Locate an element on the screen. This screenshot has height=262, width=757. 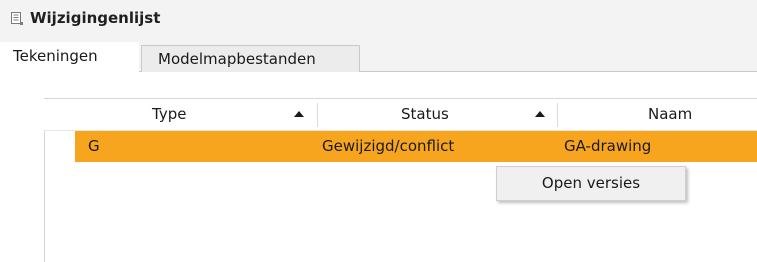
table-row: G Gewijzigd/conflict GA-drawing is located at coordinates (416, 146).